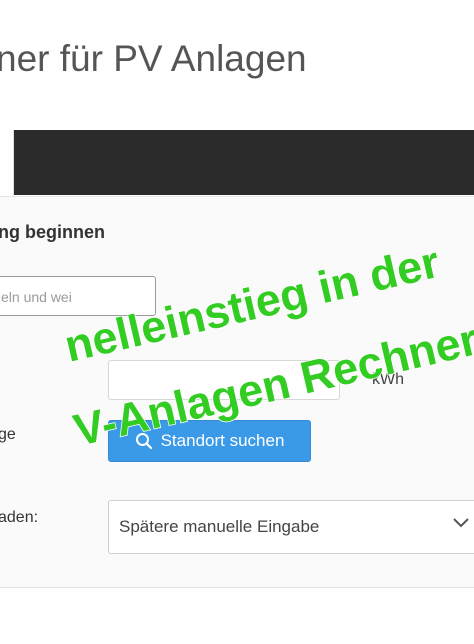 The image size is (474, 644). What do you see at coordinates (237, 162) in the screenshot?
I see `tab-bar` at bounding box center [237, 162].